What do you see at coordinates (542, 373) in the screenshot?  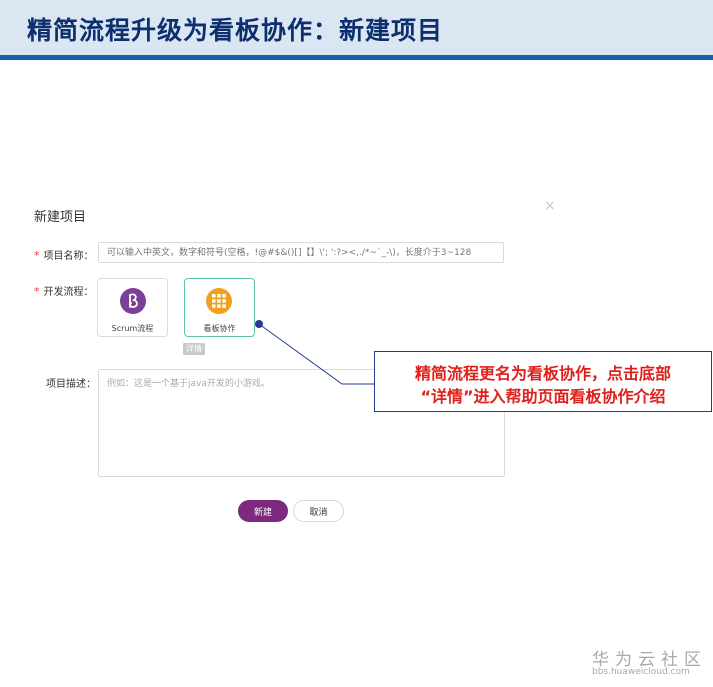 I see `callout-text-line1: 精简流程更名为看板协作，点击底部` at bounding box center [542, 373].